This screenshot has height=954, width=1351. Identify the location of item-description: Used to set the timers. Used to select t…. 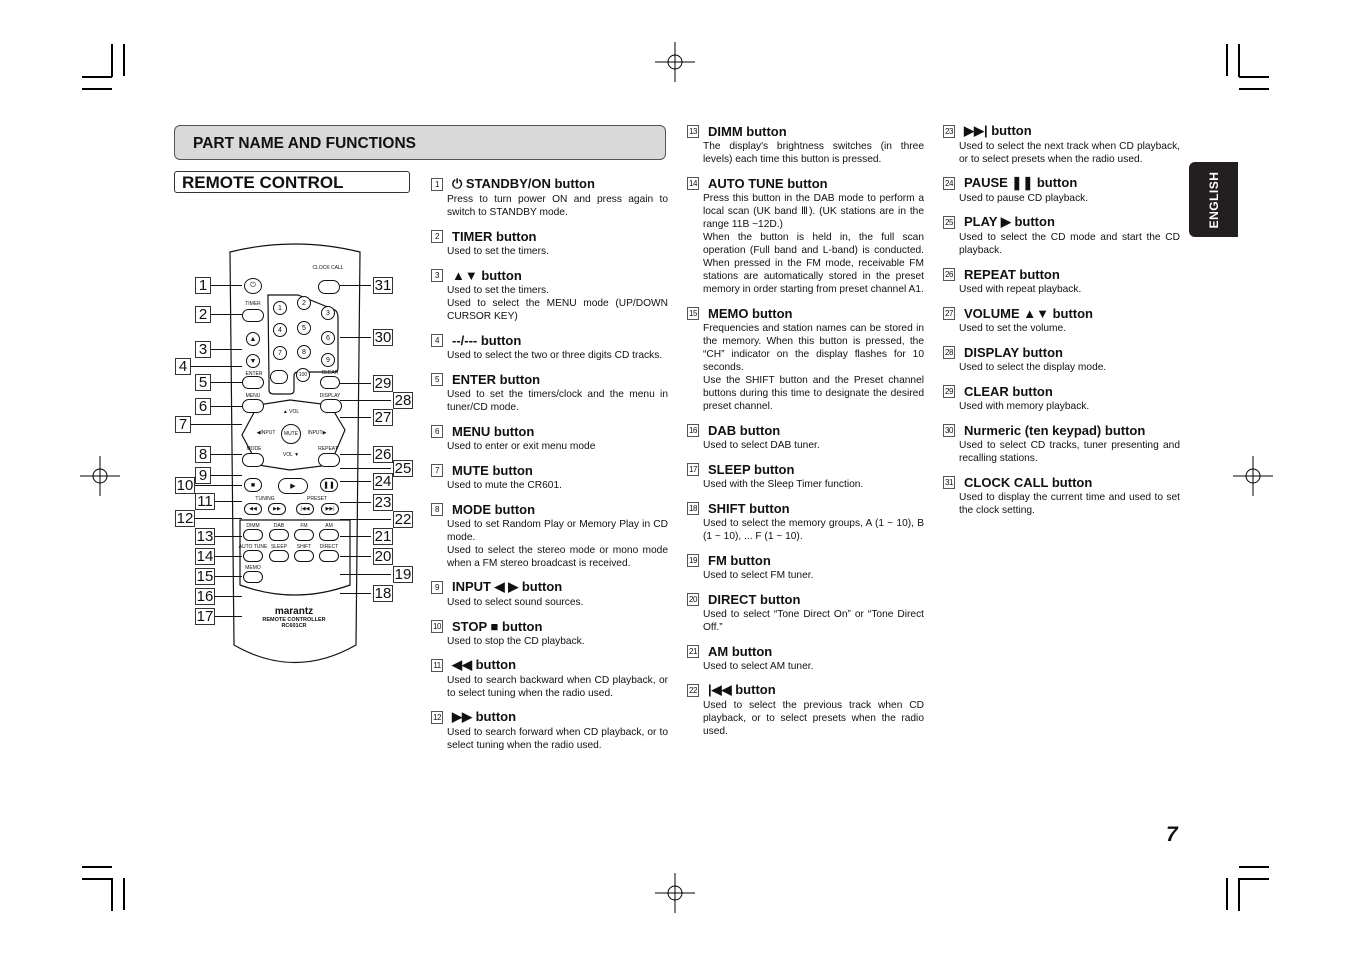
(557, 303).